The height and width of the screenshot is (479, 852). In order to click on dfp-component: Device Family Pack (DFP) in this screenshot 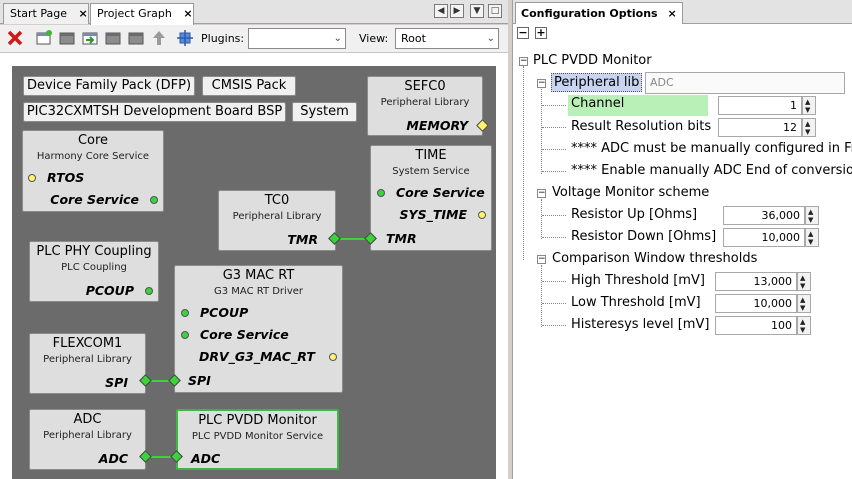, I will do `click(109, 86)`.